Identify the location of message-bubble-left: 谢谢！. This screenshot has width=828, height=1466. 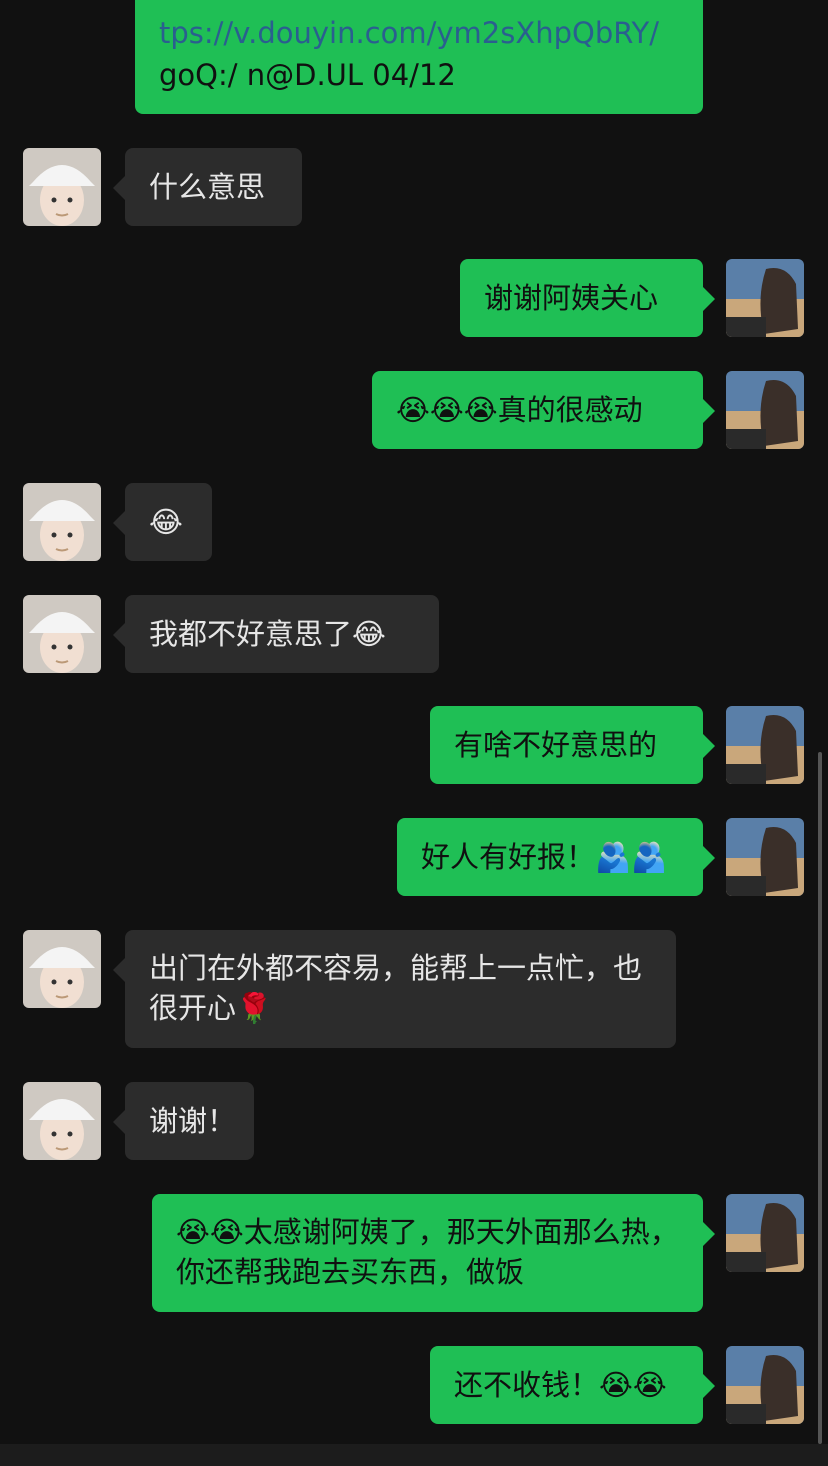
(183, 1121).